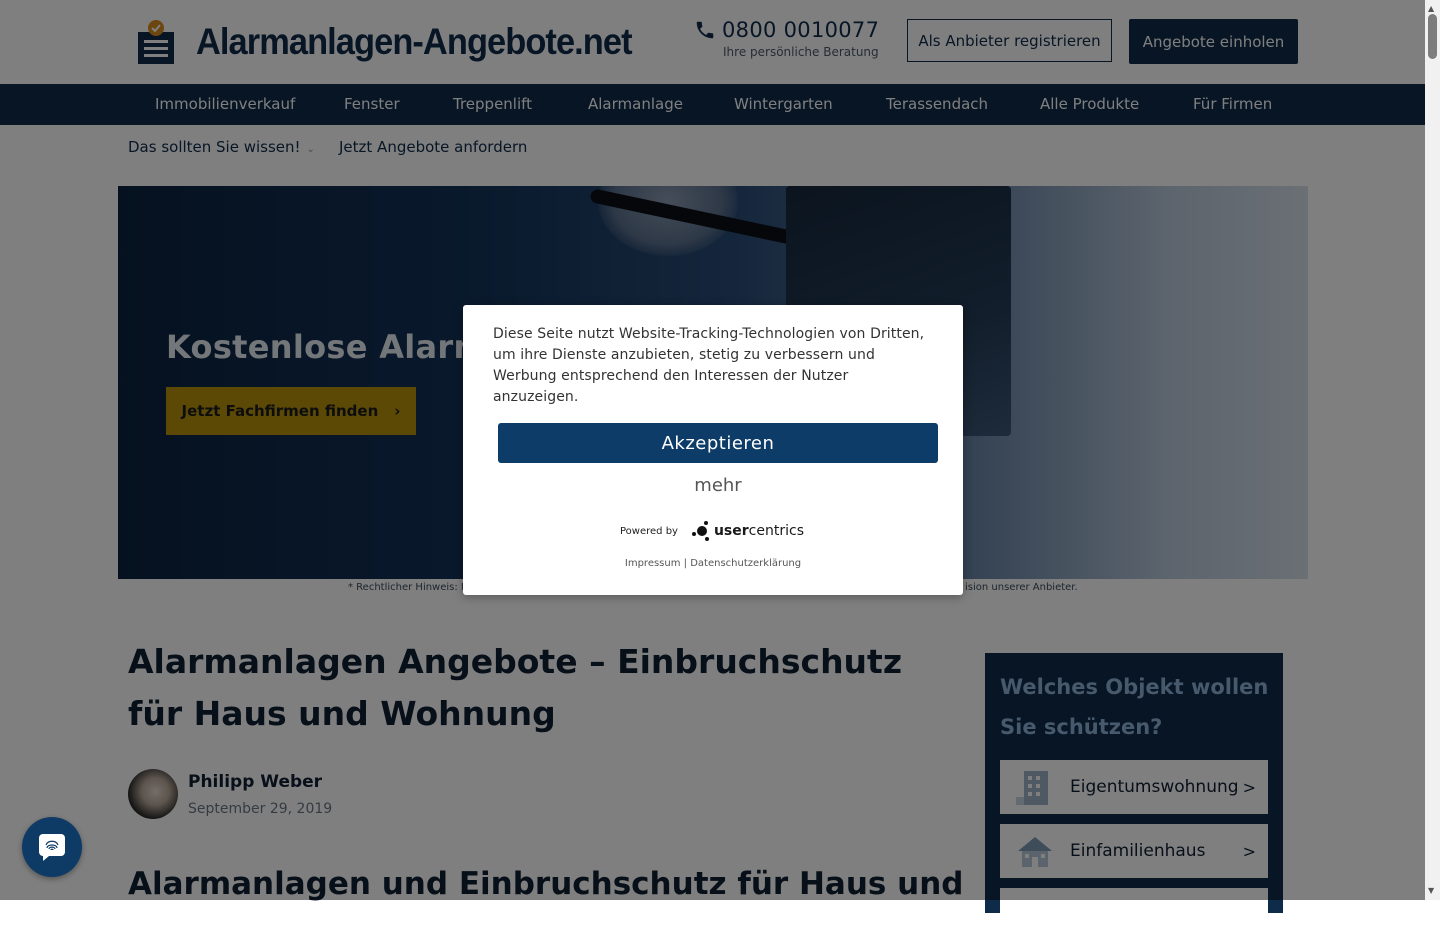 The height and width of the screenshot is (942, 1440). I want to click on privacy-settings-button, so click(52, 847).